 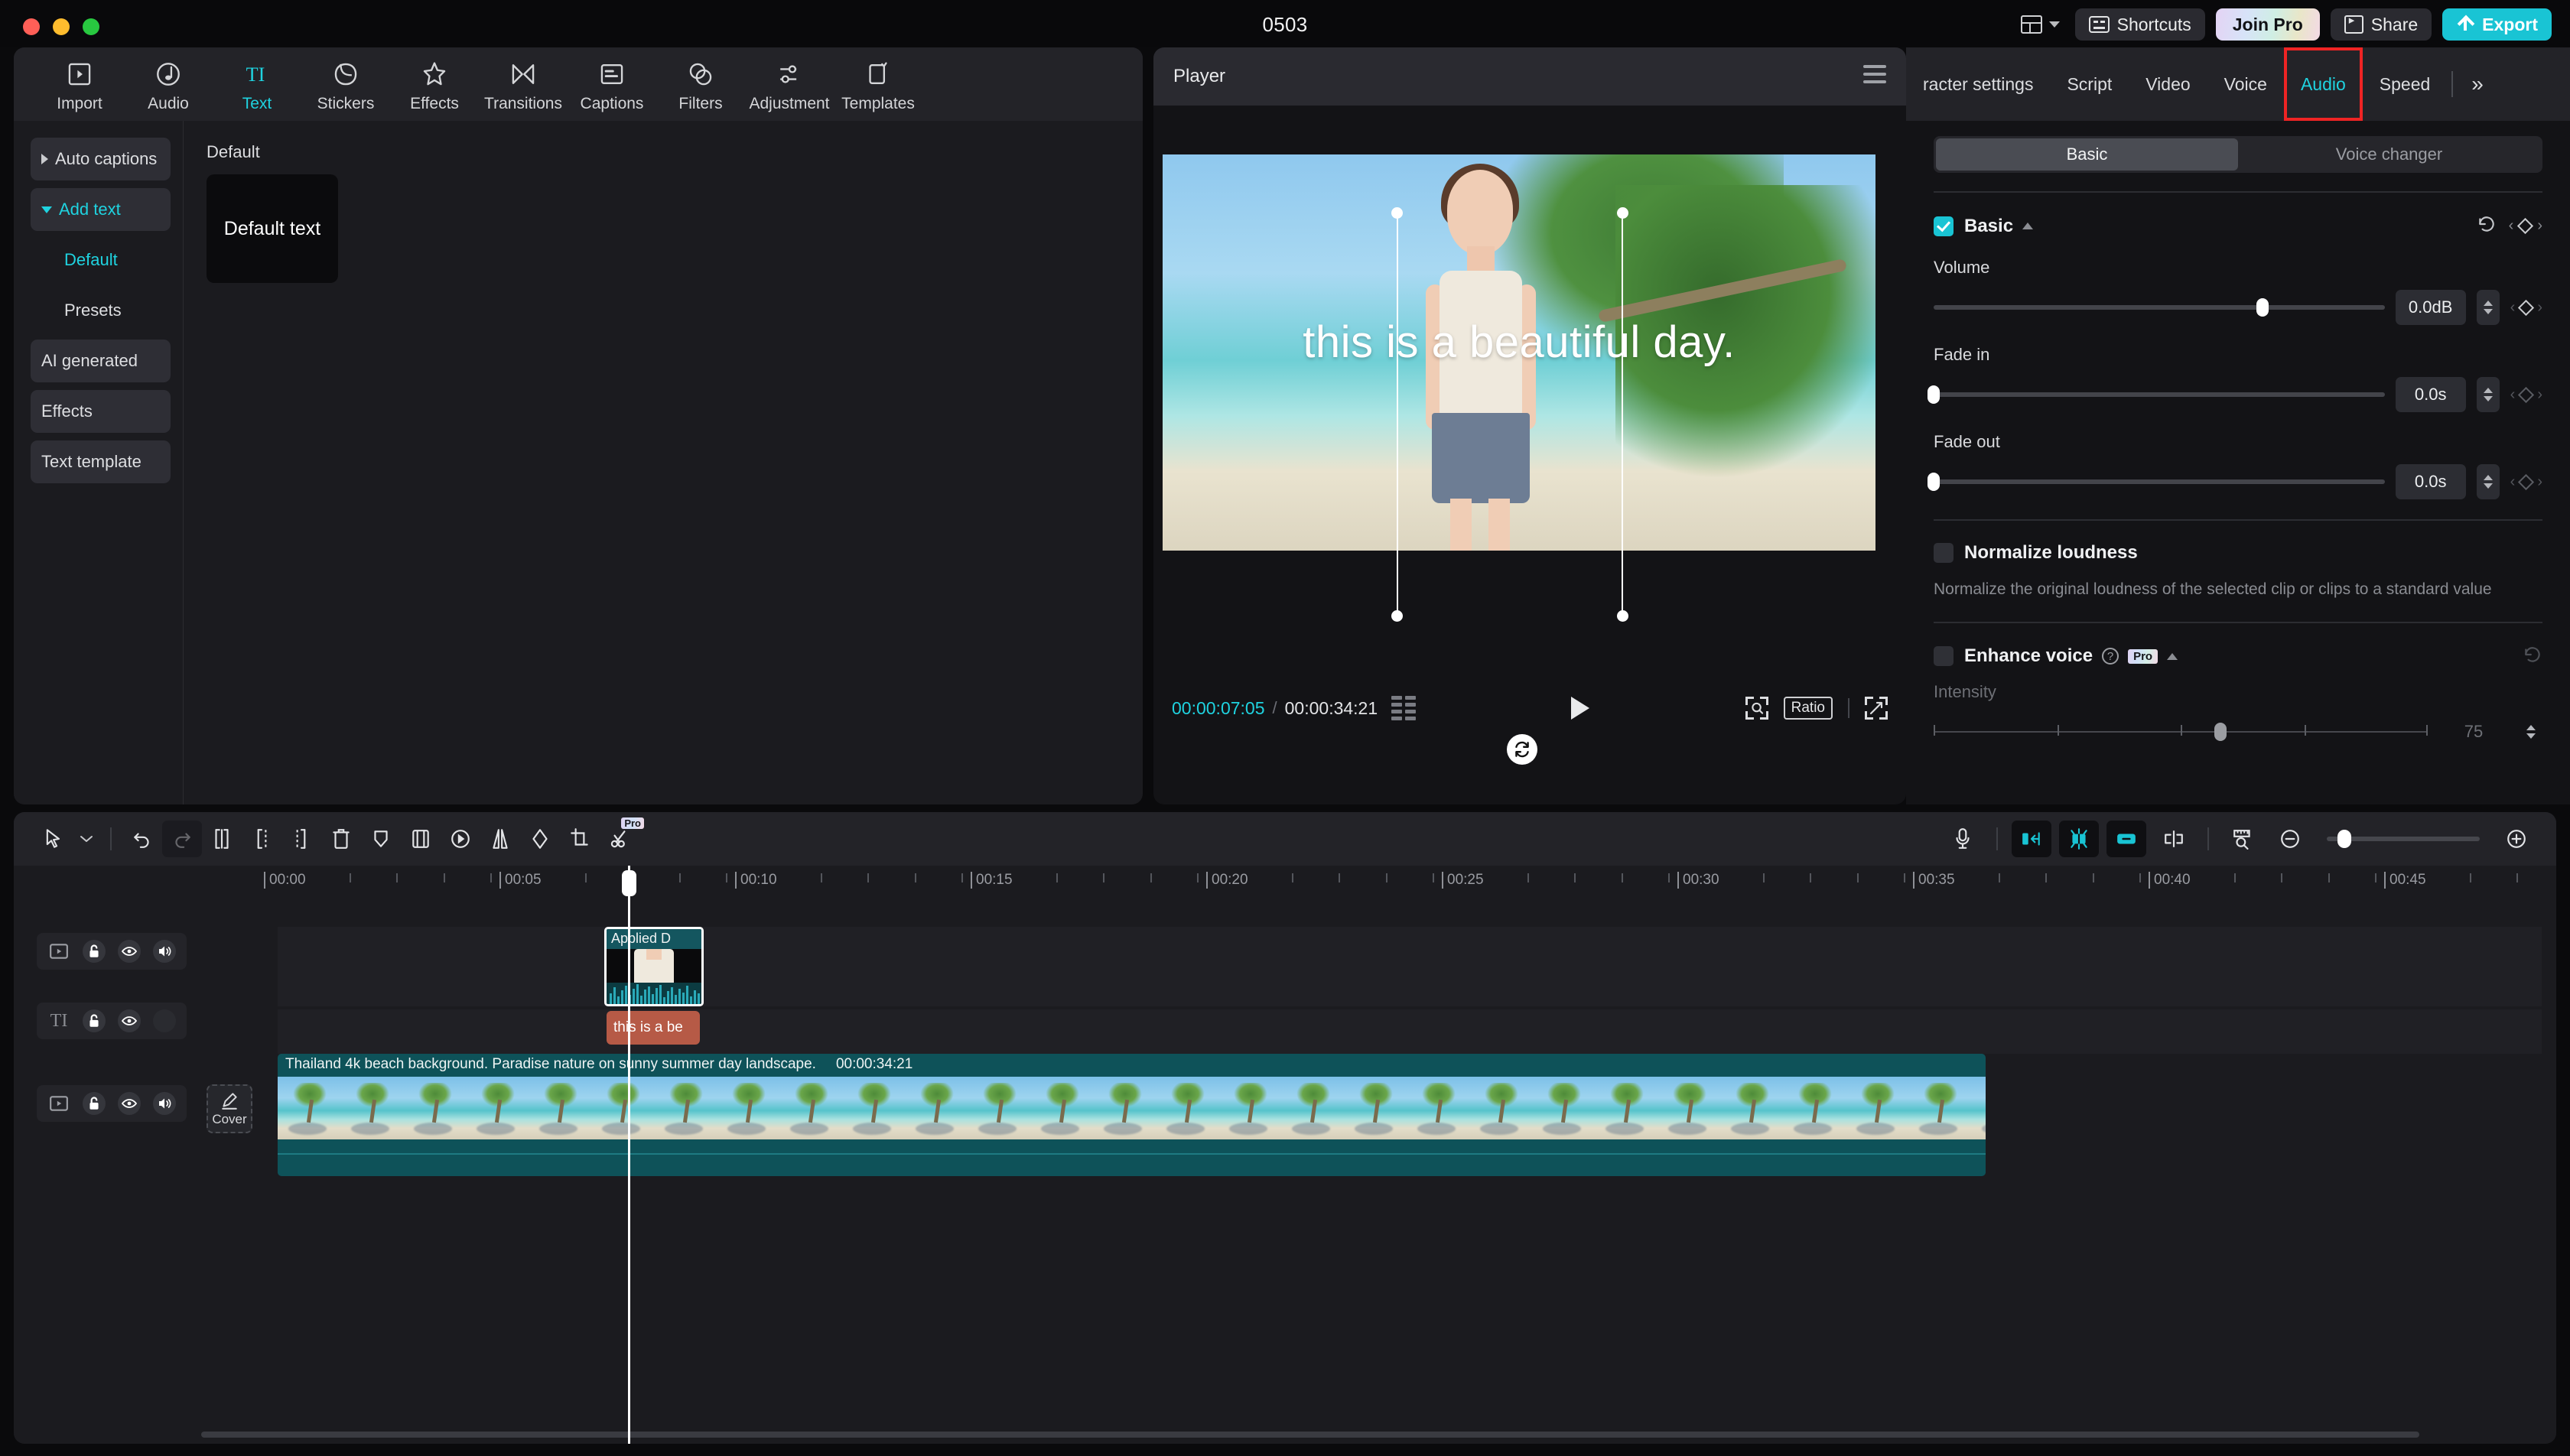 What do you see at coordinates (101, 310) in the screenshot?
I see `category-presets: Presets` at bounding box center [101, 310].